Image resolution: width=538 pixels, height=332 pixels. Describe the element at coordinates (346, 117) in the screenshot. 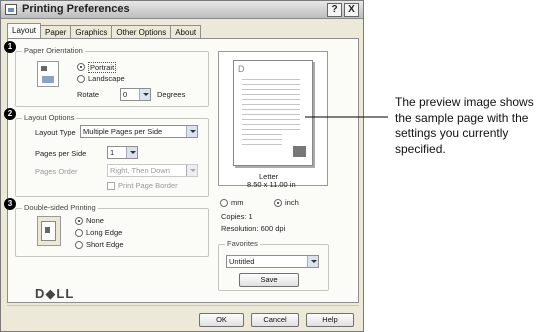

I see `callout-pointer` at that location.